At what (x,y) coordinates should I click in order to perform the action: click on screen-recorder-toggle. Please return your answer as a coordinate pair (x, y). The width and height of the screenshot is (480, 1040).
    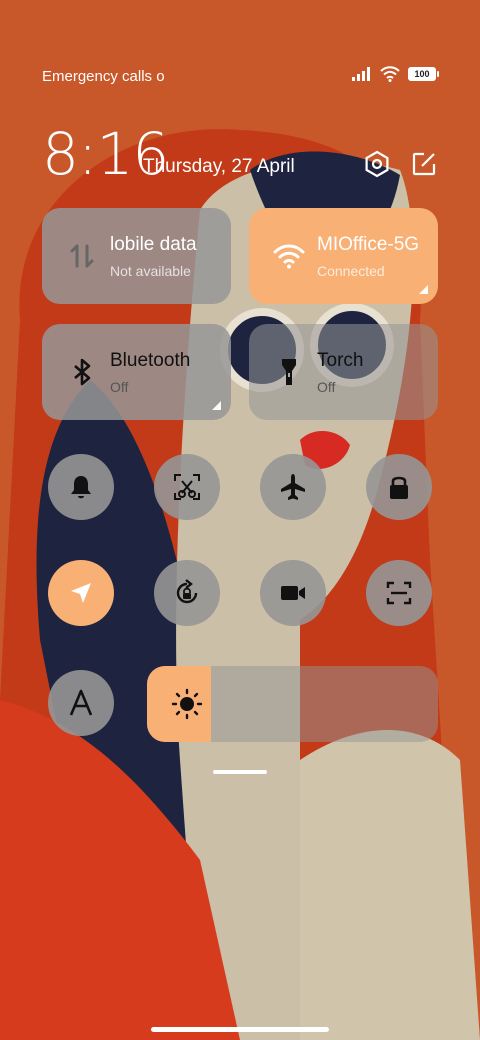
    Looking at the image, I should click on (293, 593).